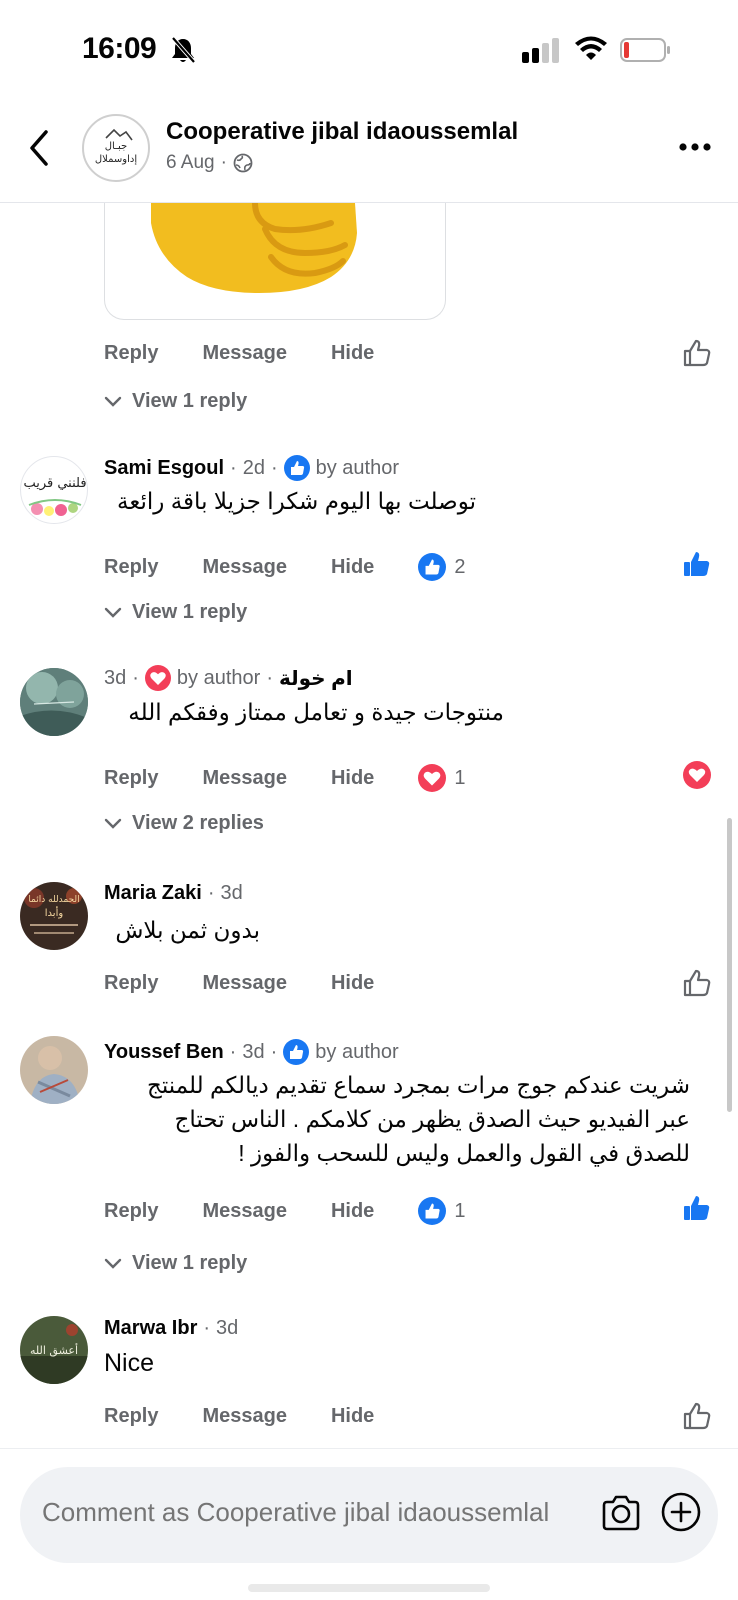  What do you see at coordinates (591, 48) in the screenshot?
I see `wifi-icon` at bounding box center [591, 48].